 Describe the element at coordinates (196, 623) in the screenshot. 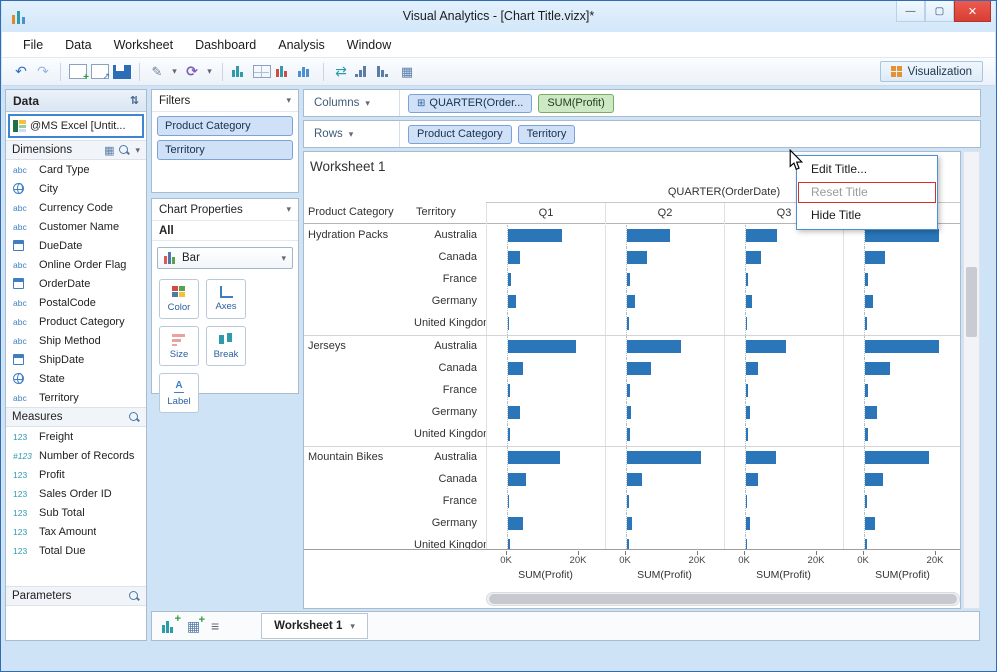

I see `new-dashboard-icon: ▦` at that location.